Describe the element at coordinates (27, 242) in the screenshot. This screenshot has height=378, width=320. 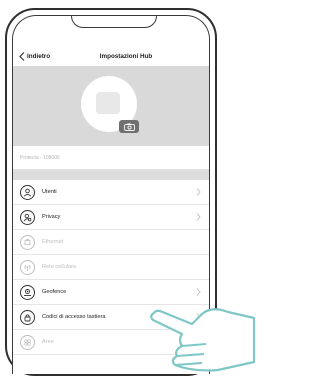
I see `ethernet-icon` at that location.